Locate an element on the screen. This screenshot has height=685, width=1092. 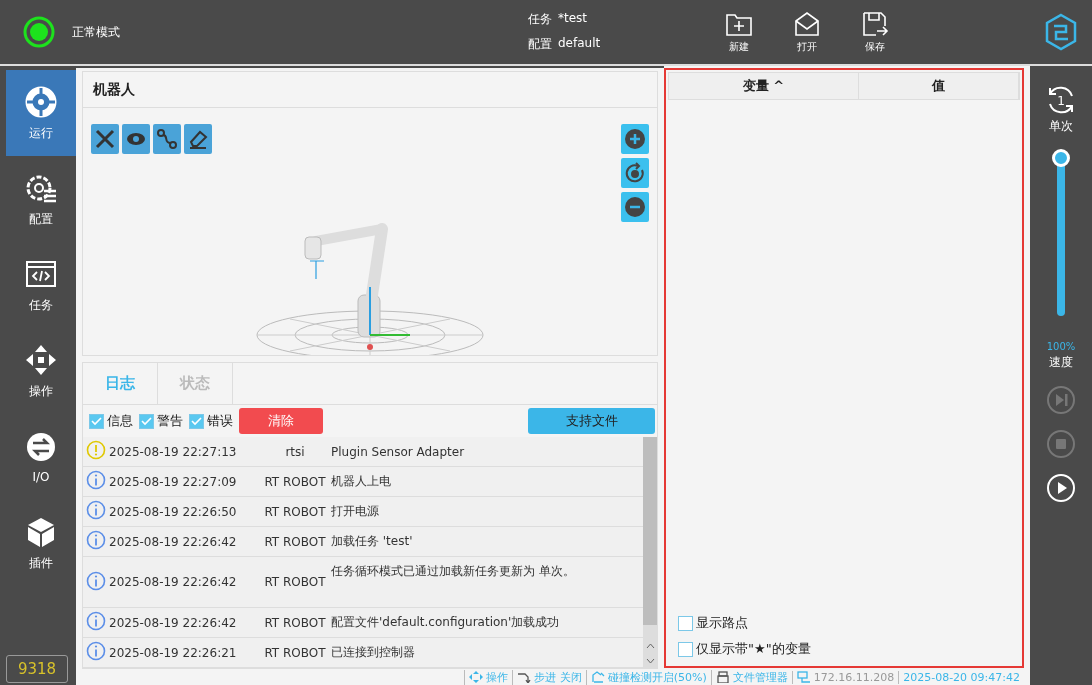
config-label: 配置 is located at coordinates (540, 44).